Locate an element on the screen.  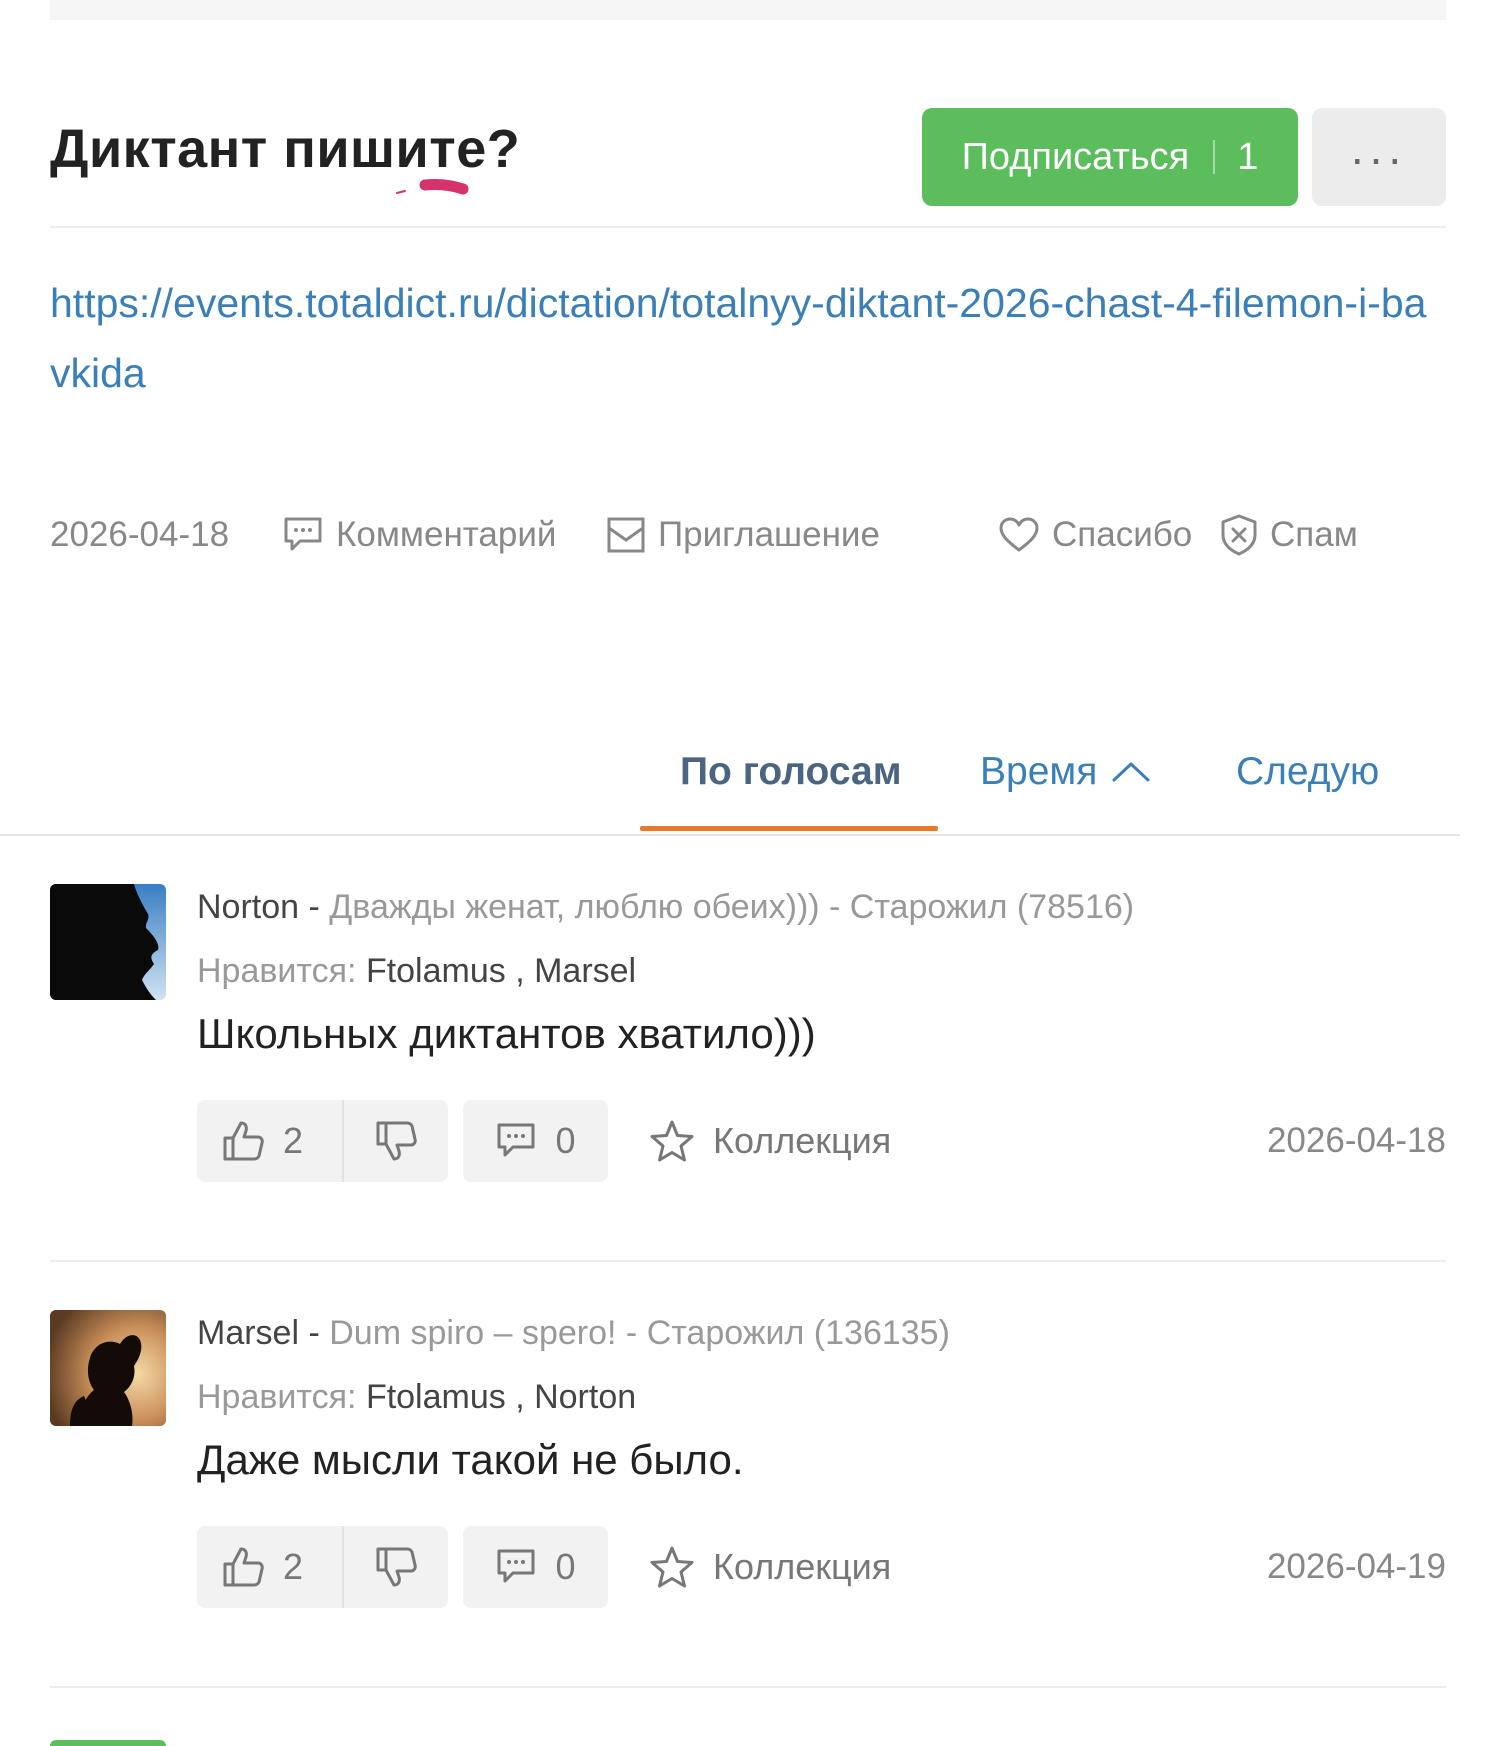
header-divider is located at coordinates (748, 227).